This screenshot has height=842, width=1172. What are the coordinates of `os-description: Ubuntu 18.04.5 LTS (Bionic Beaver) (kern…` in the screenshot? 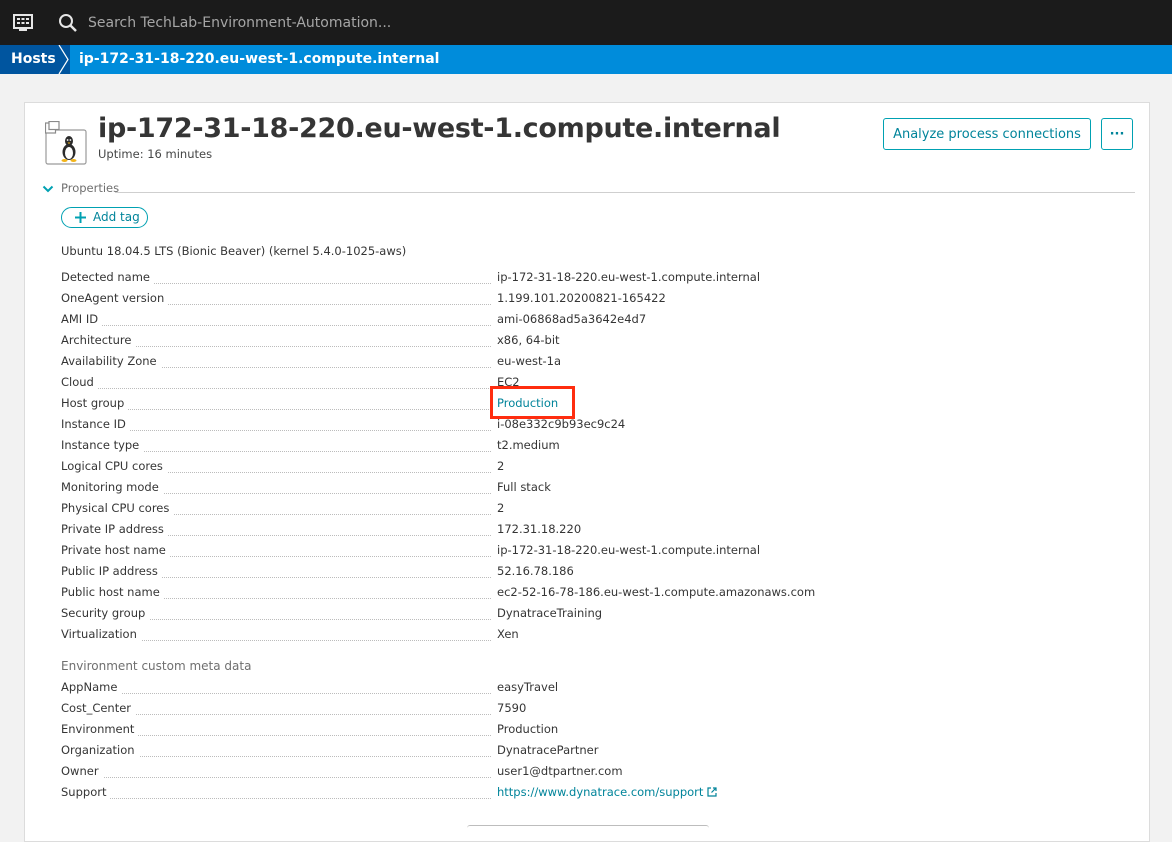 It's located at (234, 251).